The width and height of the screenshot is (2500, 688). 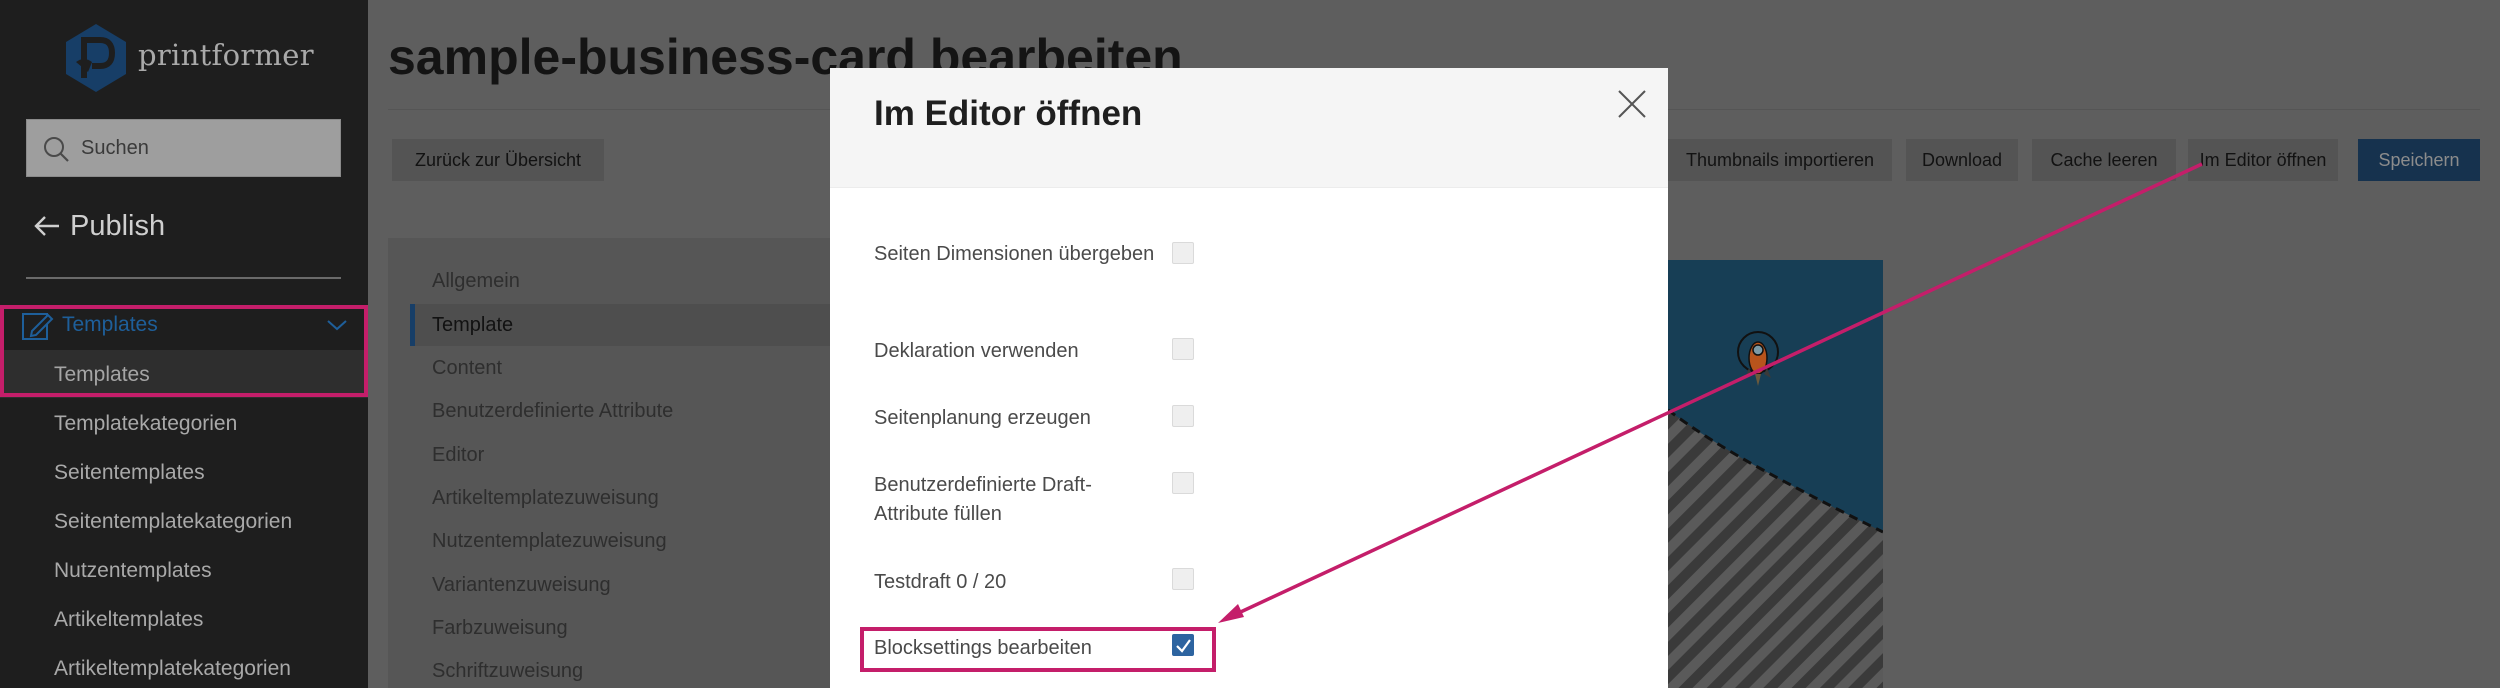 What do you see at coordinates (1183, 416) in the screenshot?
I see `seitenplanung-checkbox` at bounding box center [1183, 416].